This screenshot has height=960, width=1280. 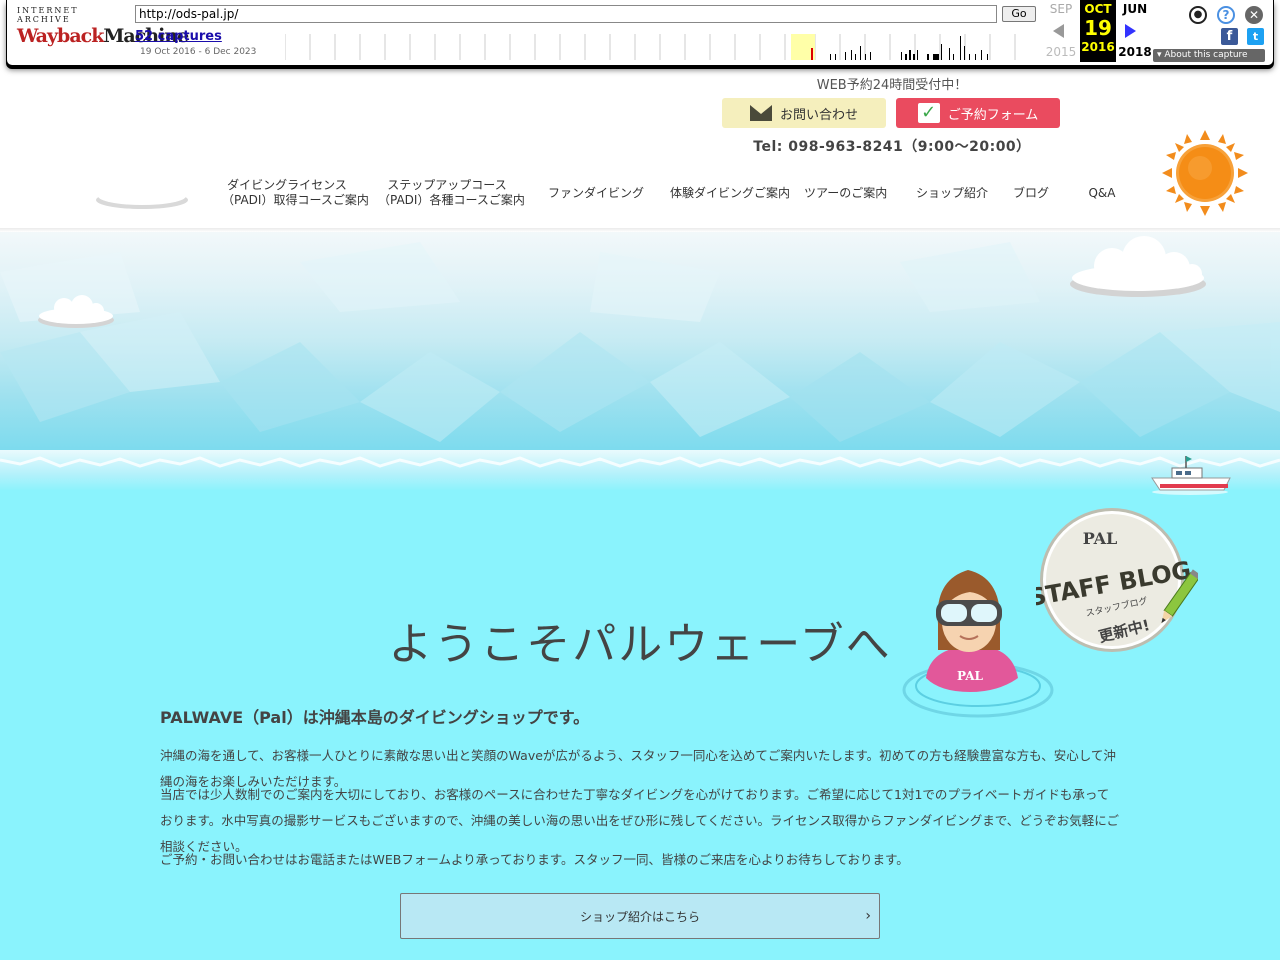 I want to click on nav-sublabel: （PADI）取得コースご案内, so click(x=295, y=200).